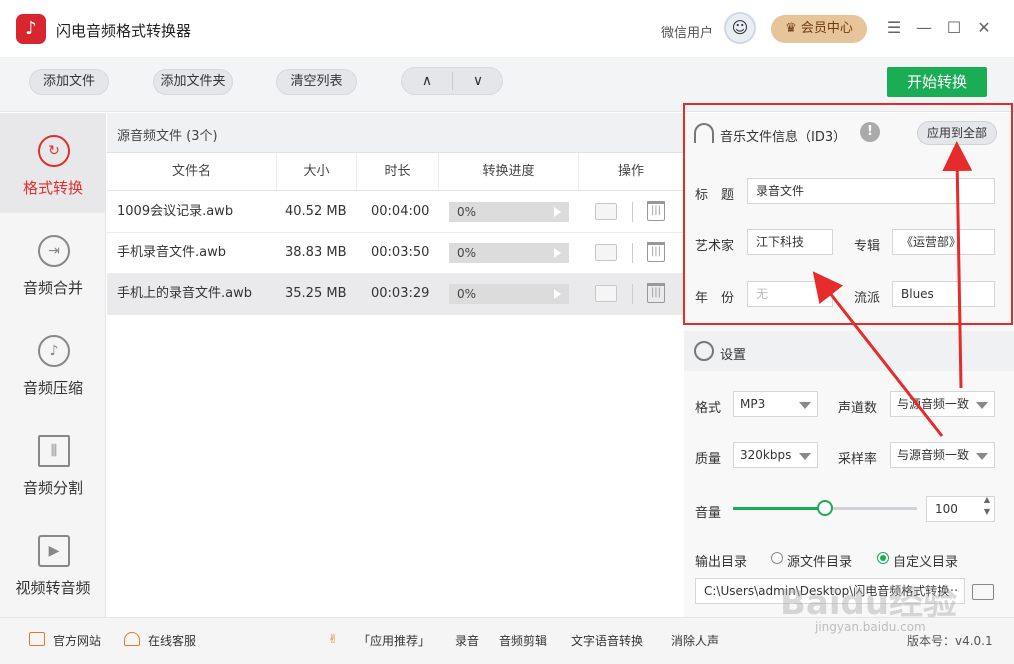 Image resolution: width=1014 pixels, height=664 pixels. I want to click on channels-label: 声道数, so click(858, 408).